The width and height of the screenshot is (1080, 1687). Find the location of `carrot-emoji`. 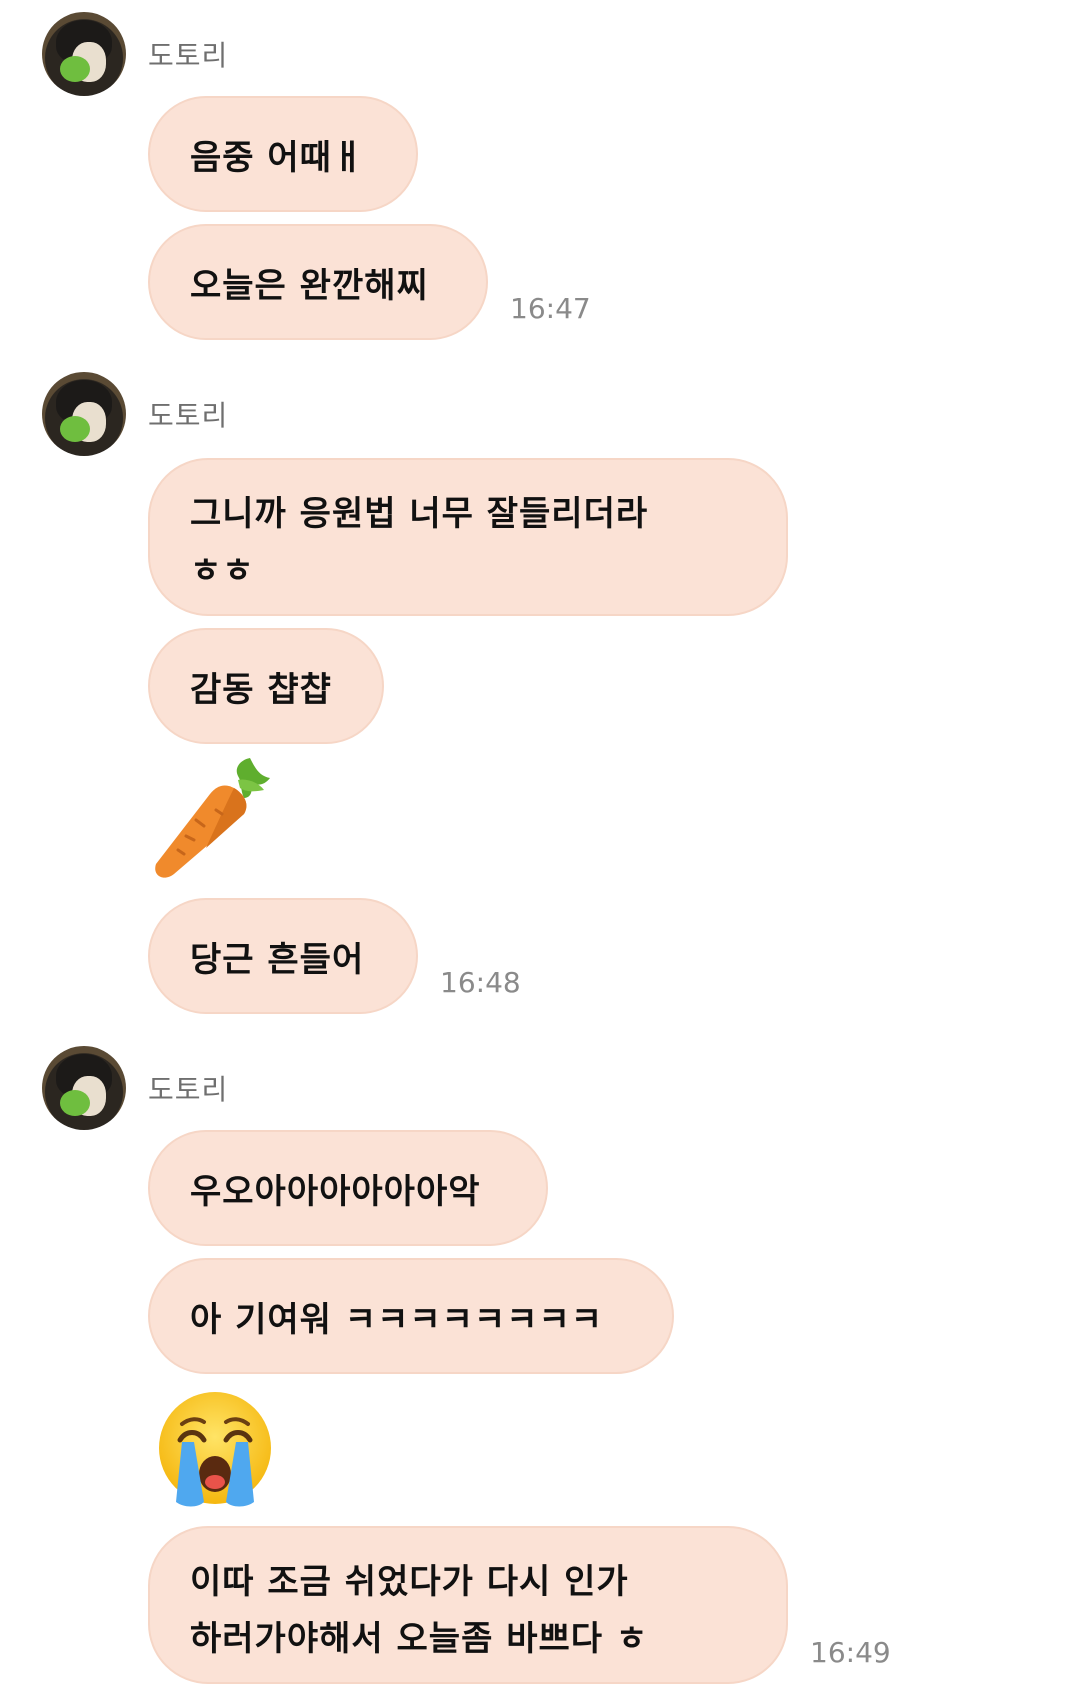

carrot-emoji is located at coordinates (211, 817).